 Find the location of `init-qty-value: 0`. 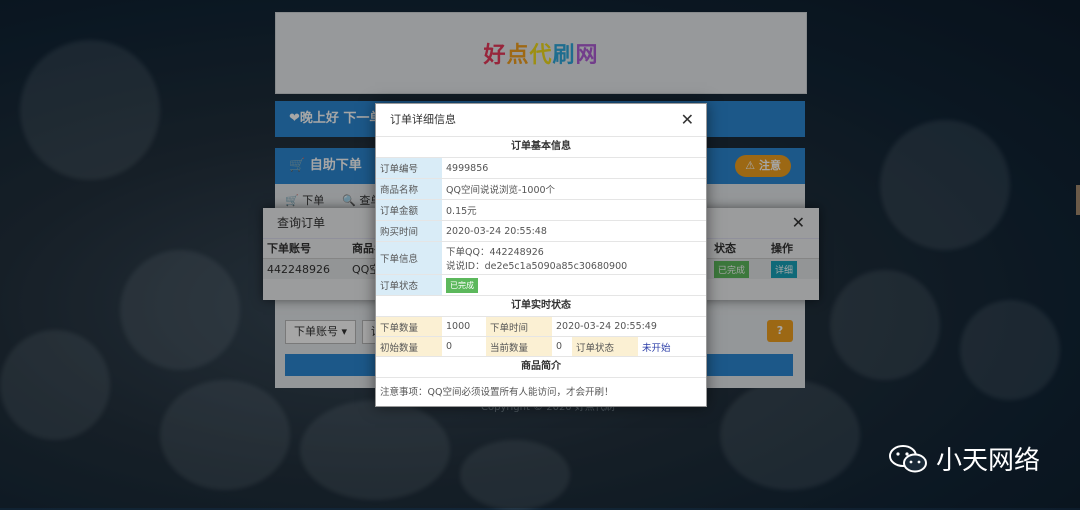

init-qty-value: 0 is located at coordinates (449, 346).